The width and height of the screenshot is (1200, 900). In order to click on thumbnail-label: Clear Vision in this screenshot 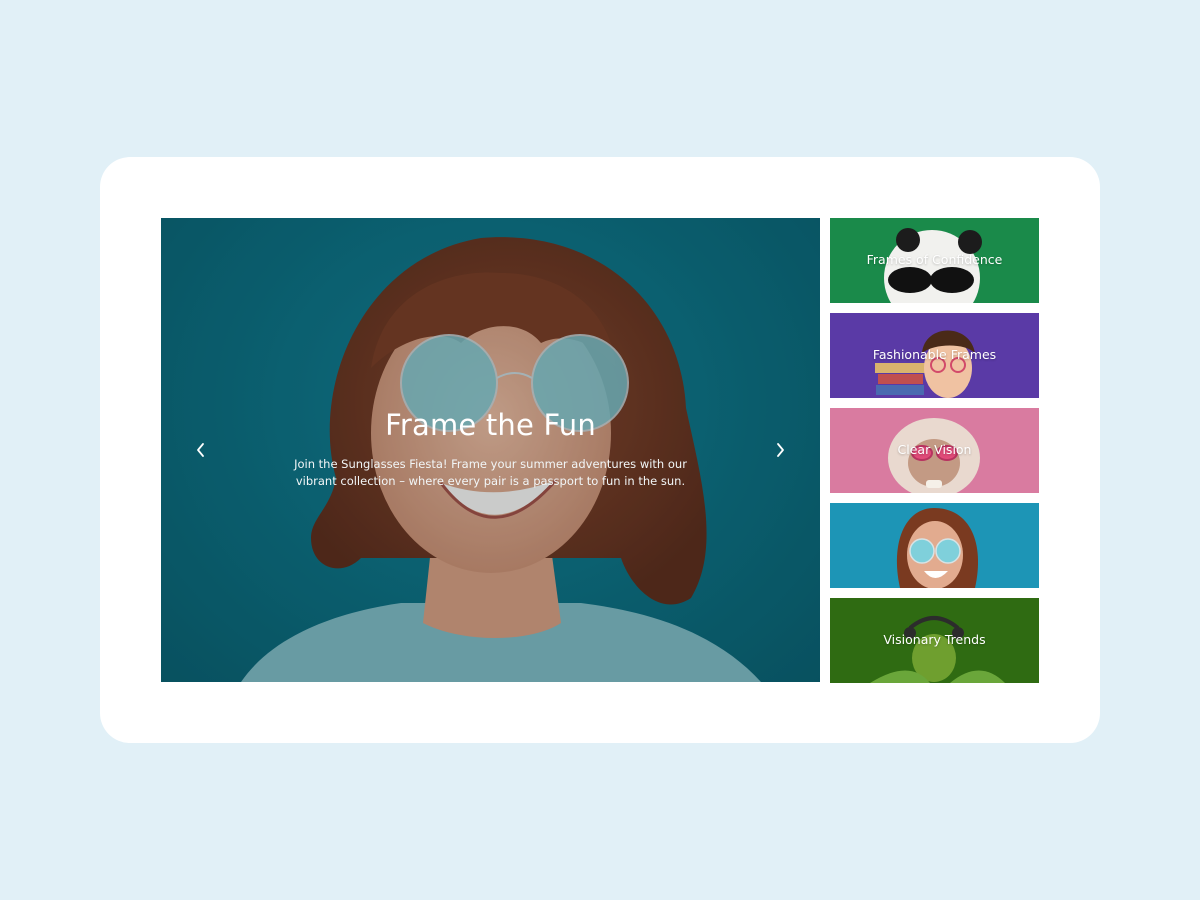, I will do `click(934, 449)`.